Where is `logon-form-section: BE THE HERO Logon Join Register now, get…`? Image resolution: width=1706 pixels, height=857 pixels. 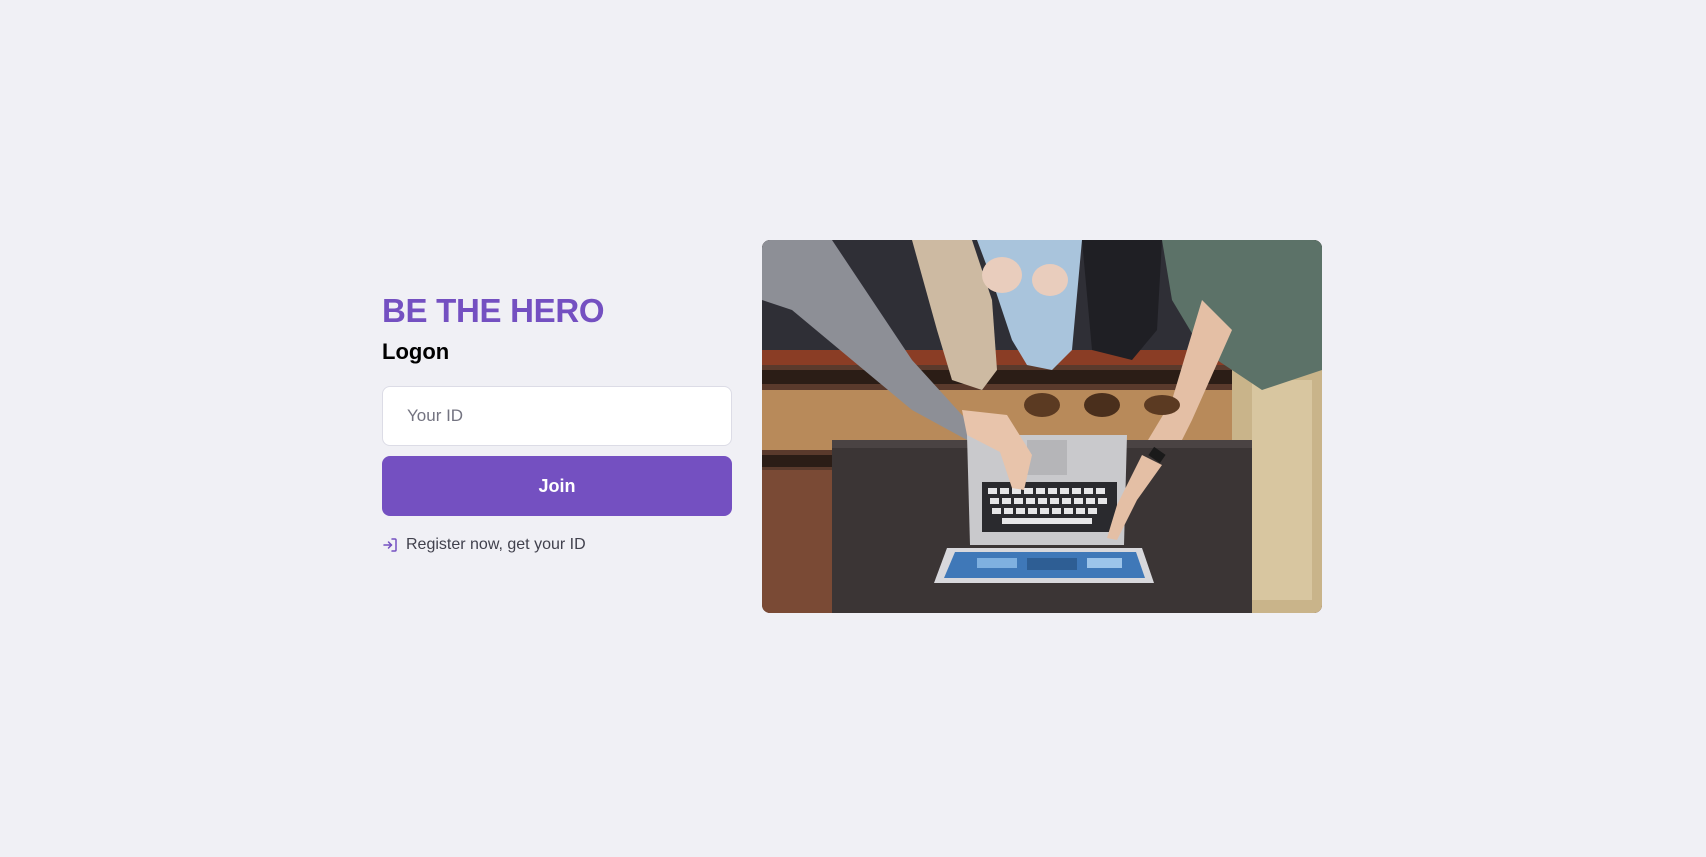
logon-form-section: BE THE HERO Logon Join Register now, get… is located at coordinates (557, 422).